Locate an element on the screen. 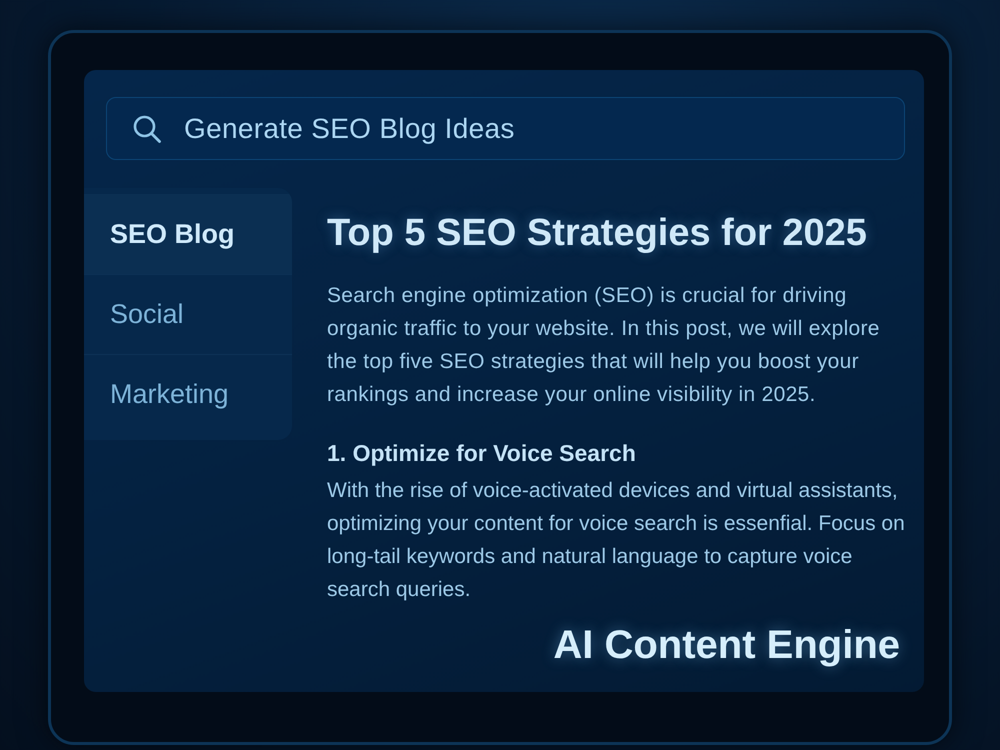 The width and height of the screenshot is (1000, 750). section-heading: 1. Optimize for Voice Search is located at coordinates (482, 453).